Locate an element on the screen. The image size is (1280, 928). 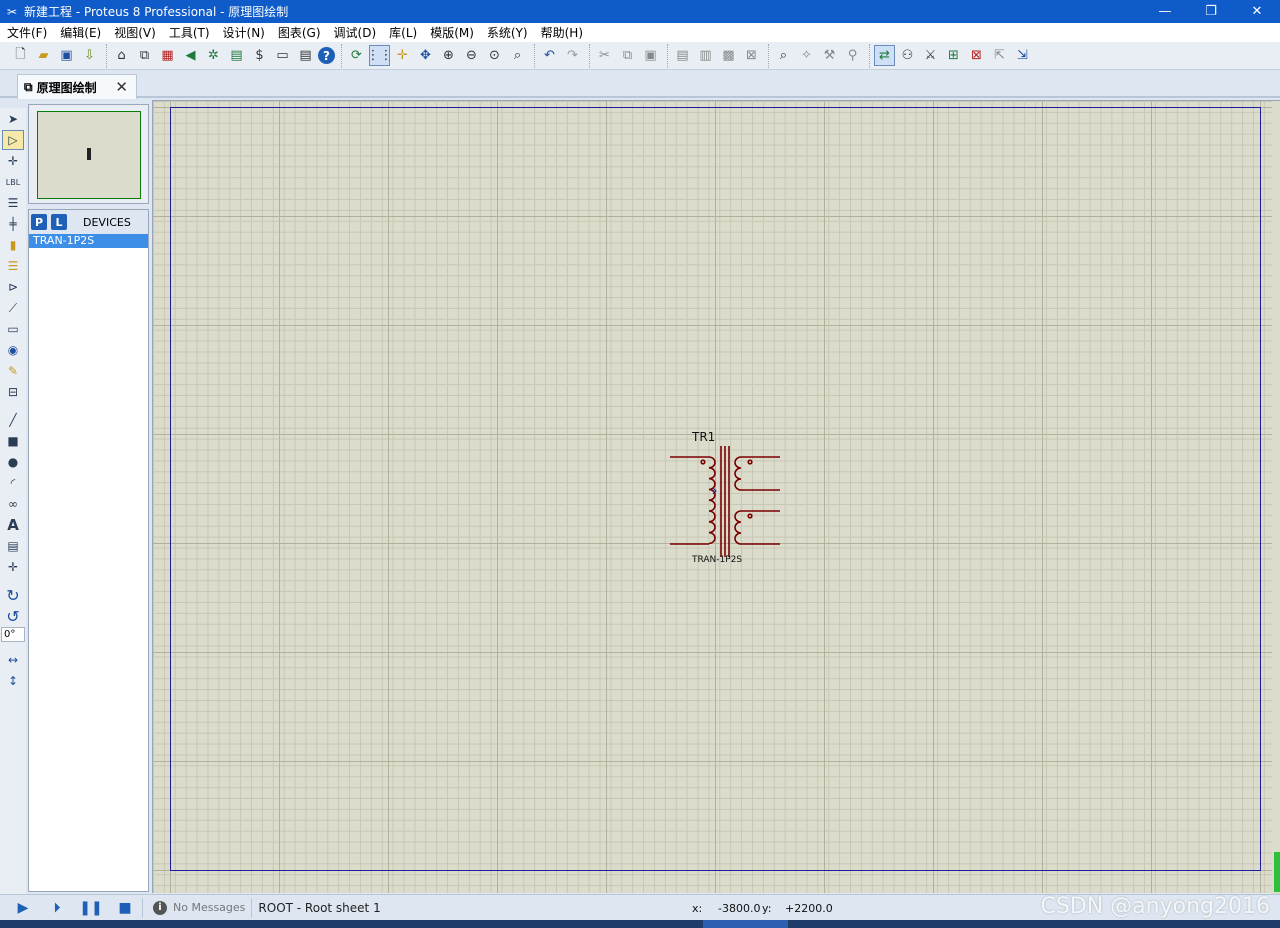
messages-status: No Messages is located at coordinates (209, 907).